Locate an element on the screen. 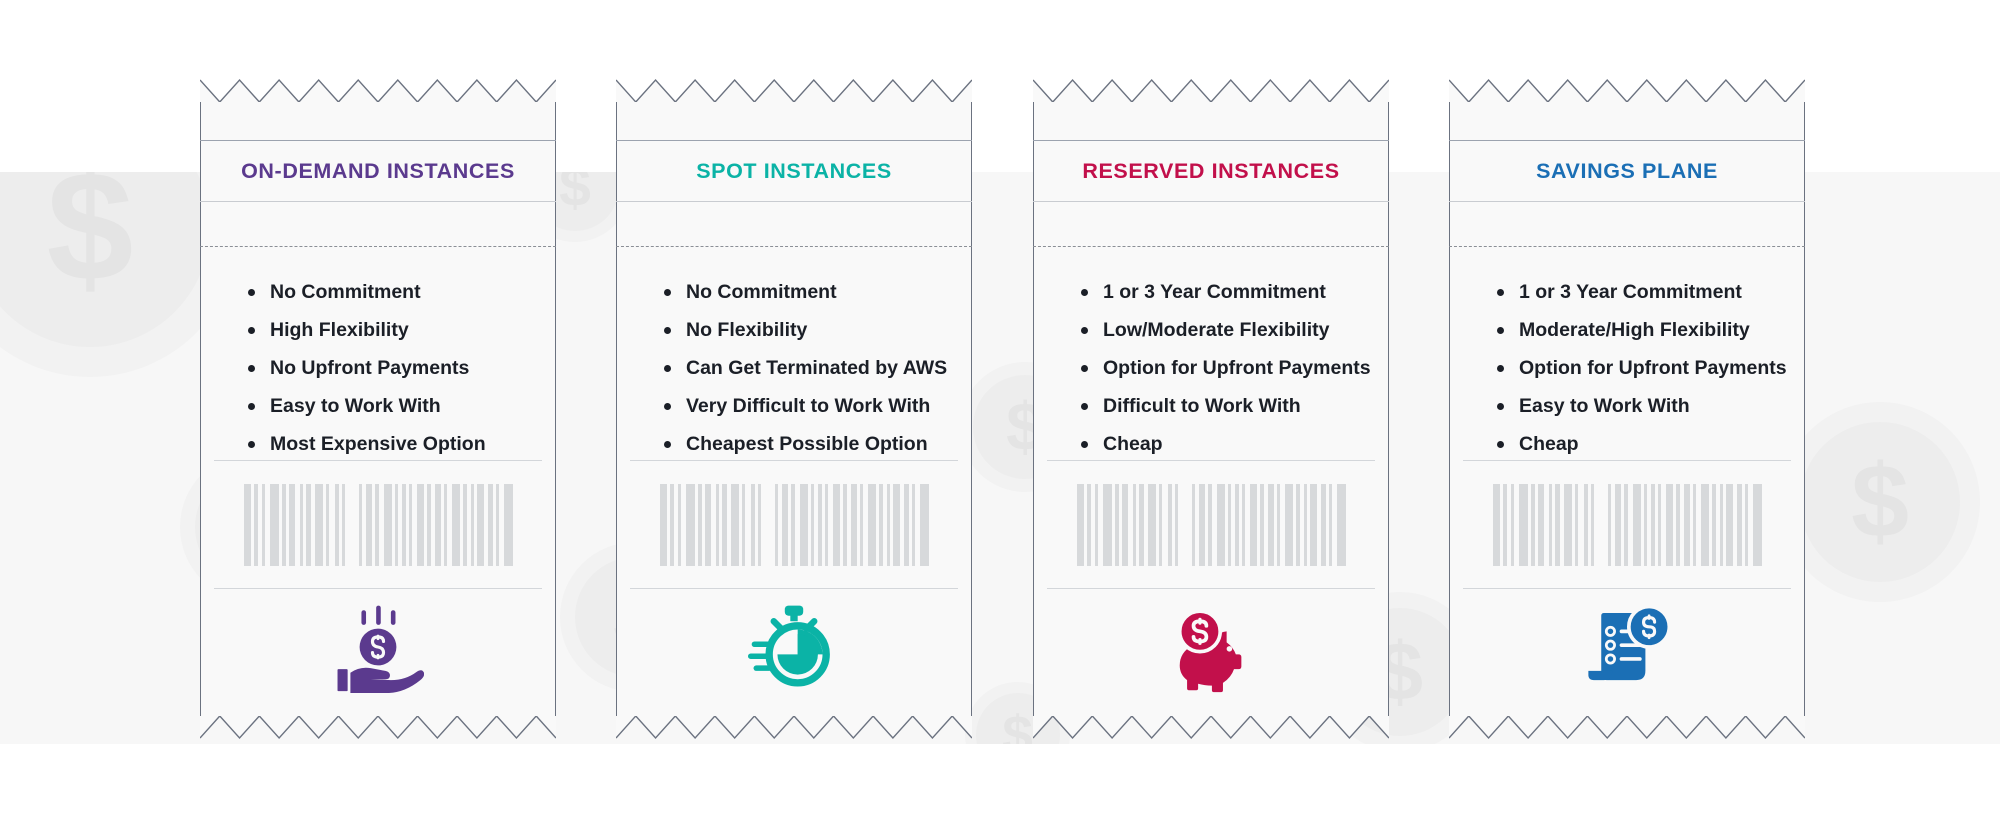 The image size is (2000, 820). card-title-band: SPOT INSTANCES is located at coordinates (794, 171).